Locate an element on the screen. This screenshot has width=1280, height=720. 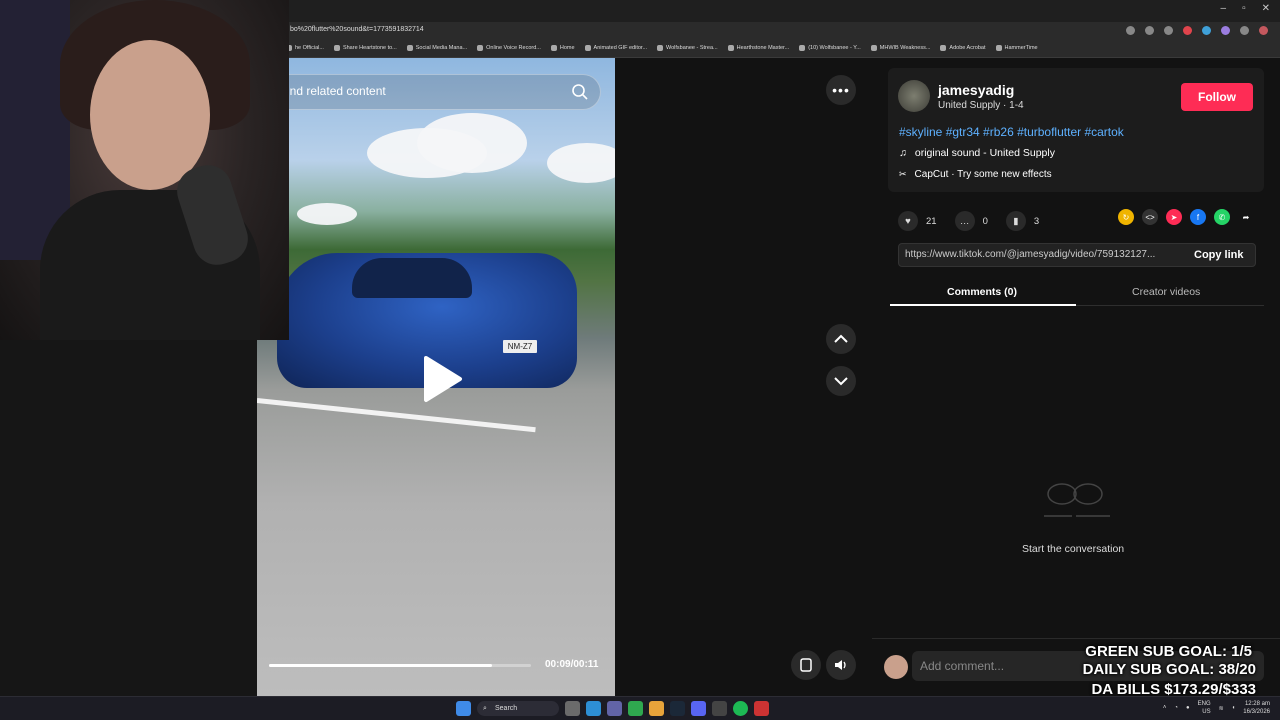
sheets-icon is located at coordinates (635, 708).